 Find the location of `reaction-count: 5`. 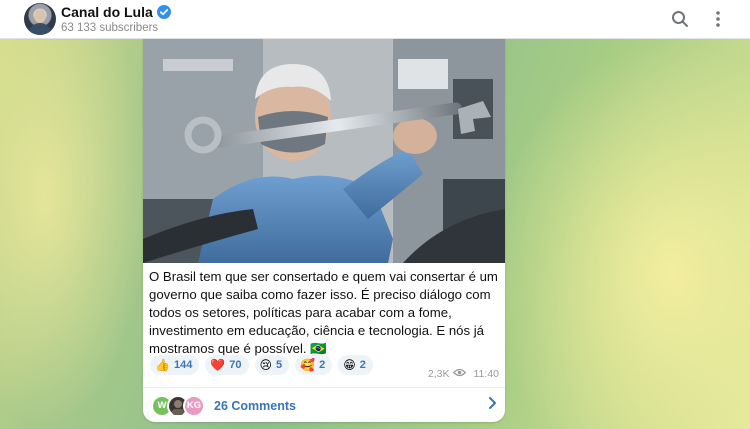

reaction-count: 5 is located at coordinates (279, 365).